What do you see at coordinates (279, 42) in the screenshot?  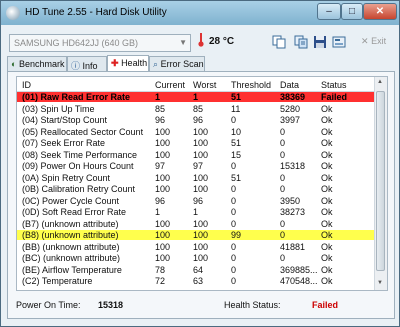 I see `copy-icon` at bounding box center [279, 42].